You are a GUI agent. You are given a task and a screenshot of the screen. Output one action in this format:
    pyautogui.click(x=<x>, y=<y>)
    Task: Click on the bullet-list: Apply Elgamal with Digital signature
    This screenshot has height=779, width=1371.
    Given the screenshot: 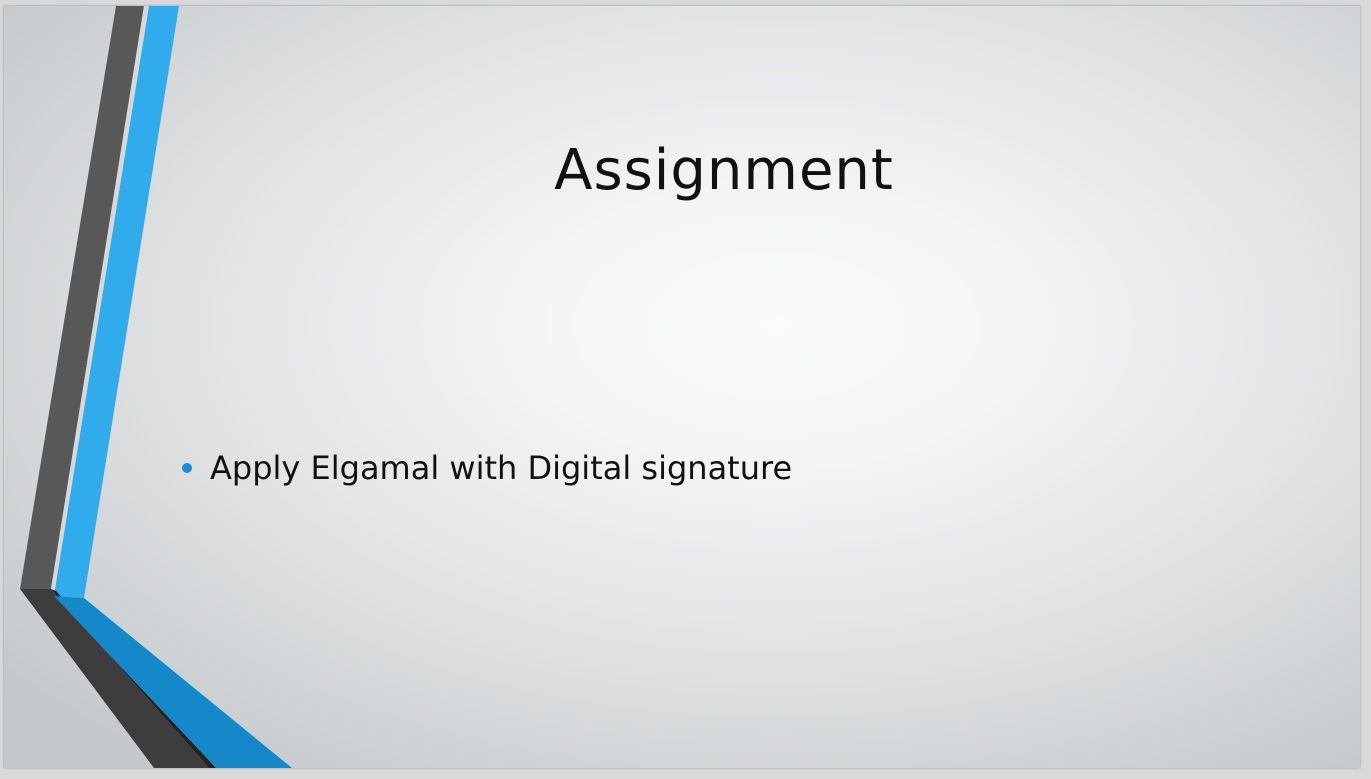 What is the action you would take?
    pyautogui.click(x=486, y=468)
    